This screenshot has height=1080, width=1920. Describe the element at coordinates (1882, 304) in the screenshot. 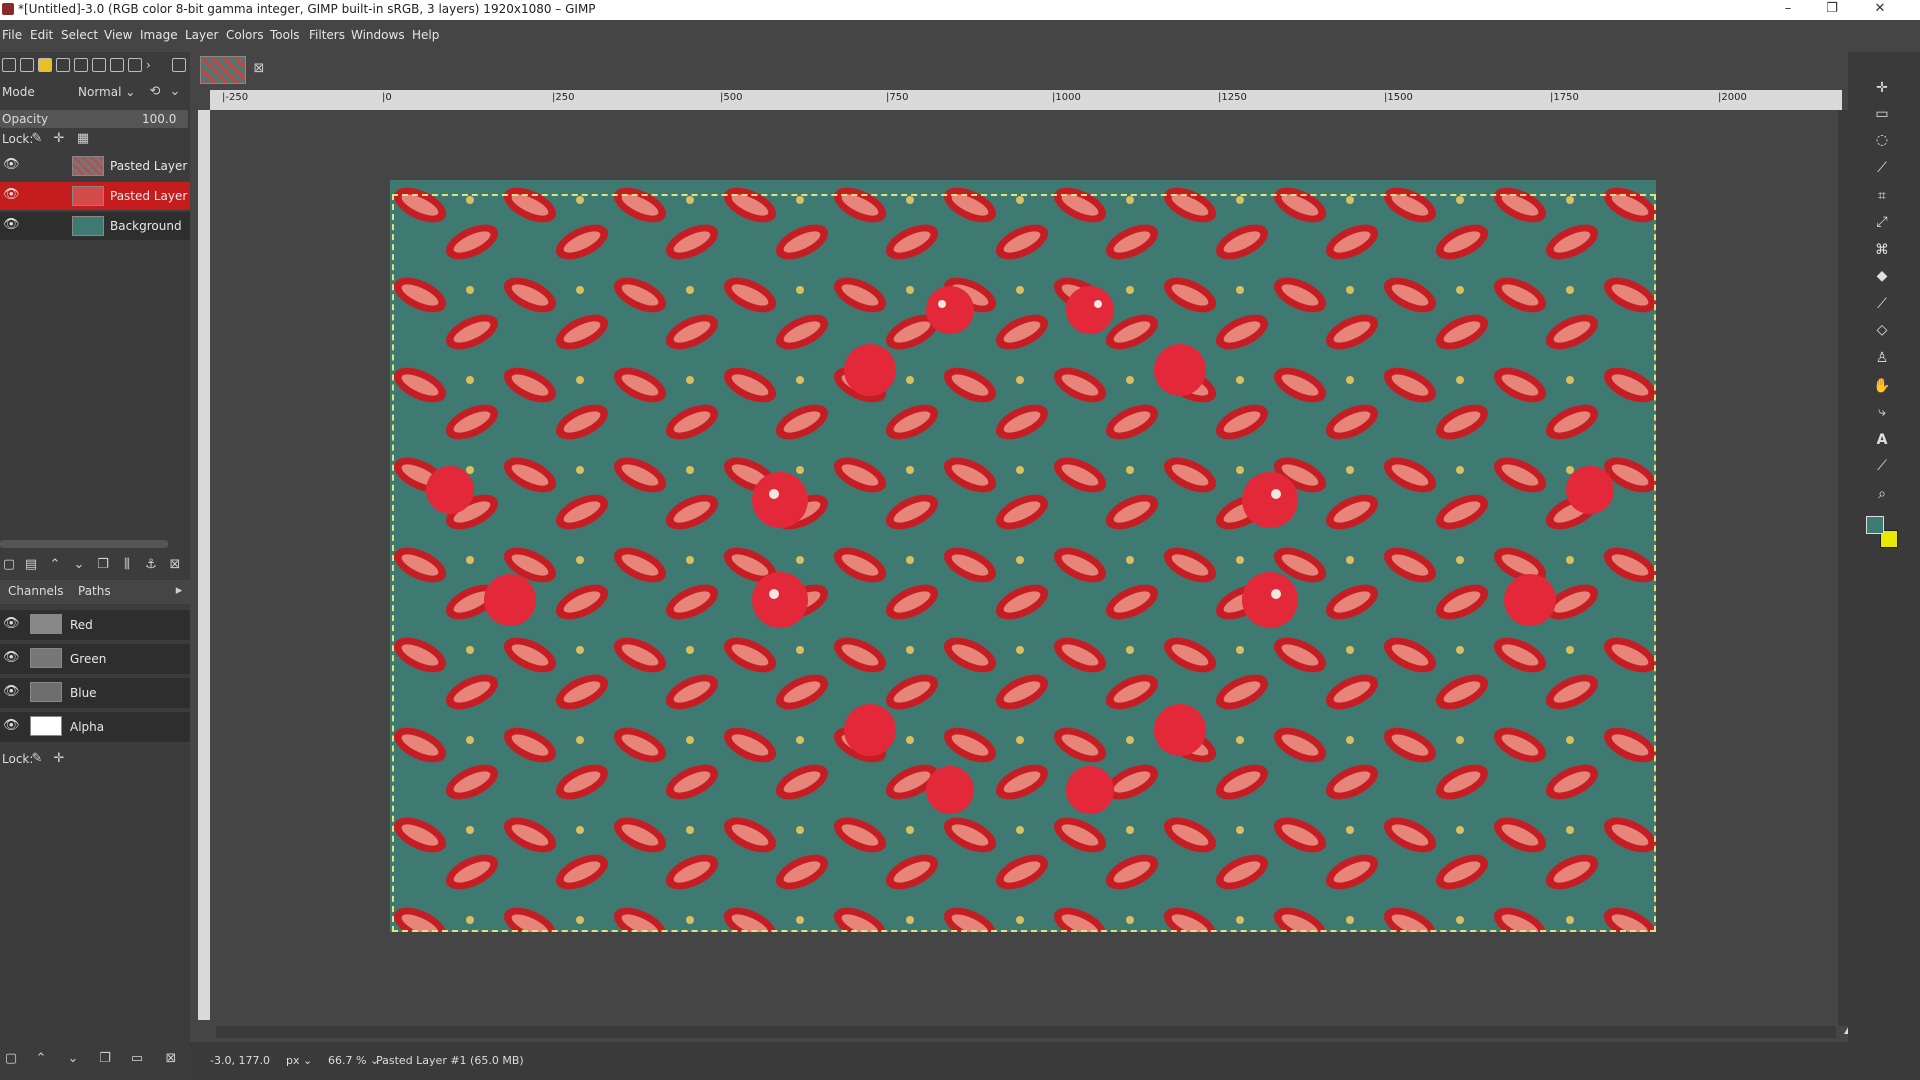

I see `paintbrush-tool-icon: ⟋` at that location.